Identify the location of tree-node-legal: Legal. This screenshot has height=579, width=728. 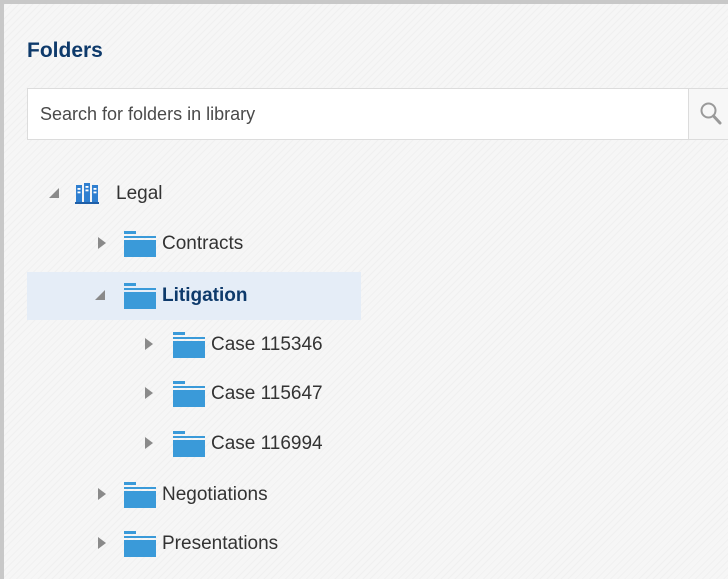
(192, 194).